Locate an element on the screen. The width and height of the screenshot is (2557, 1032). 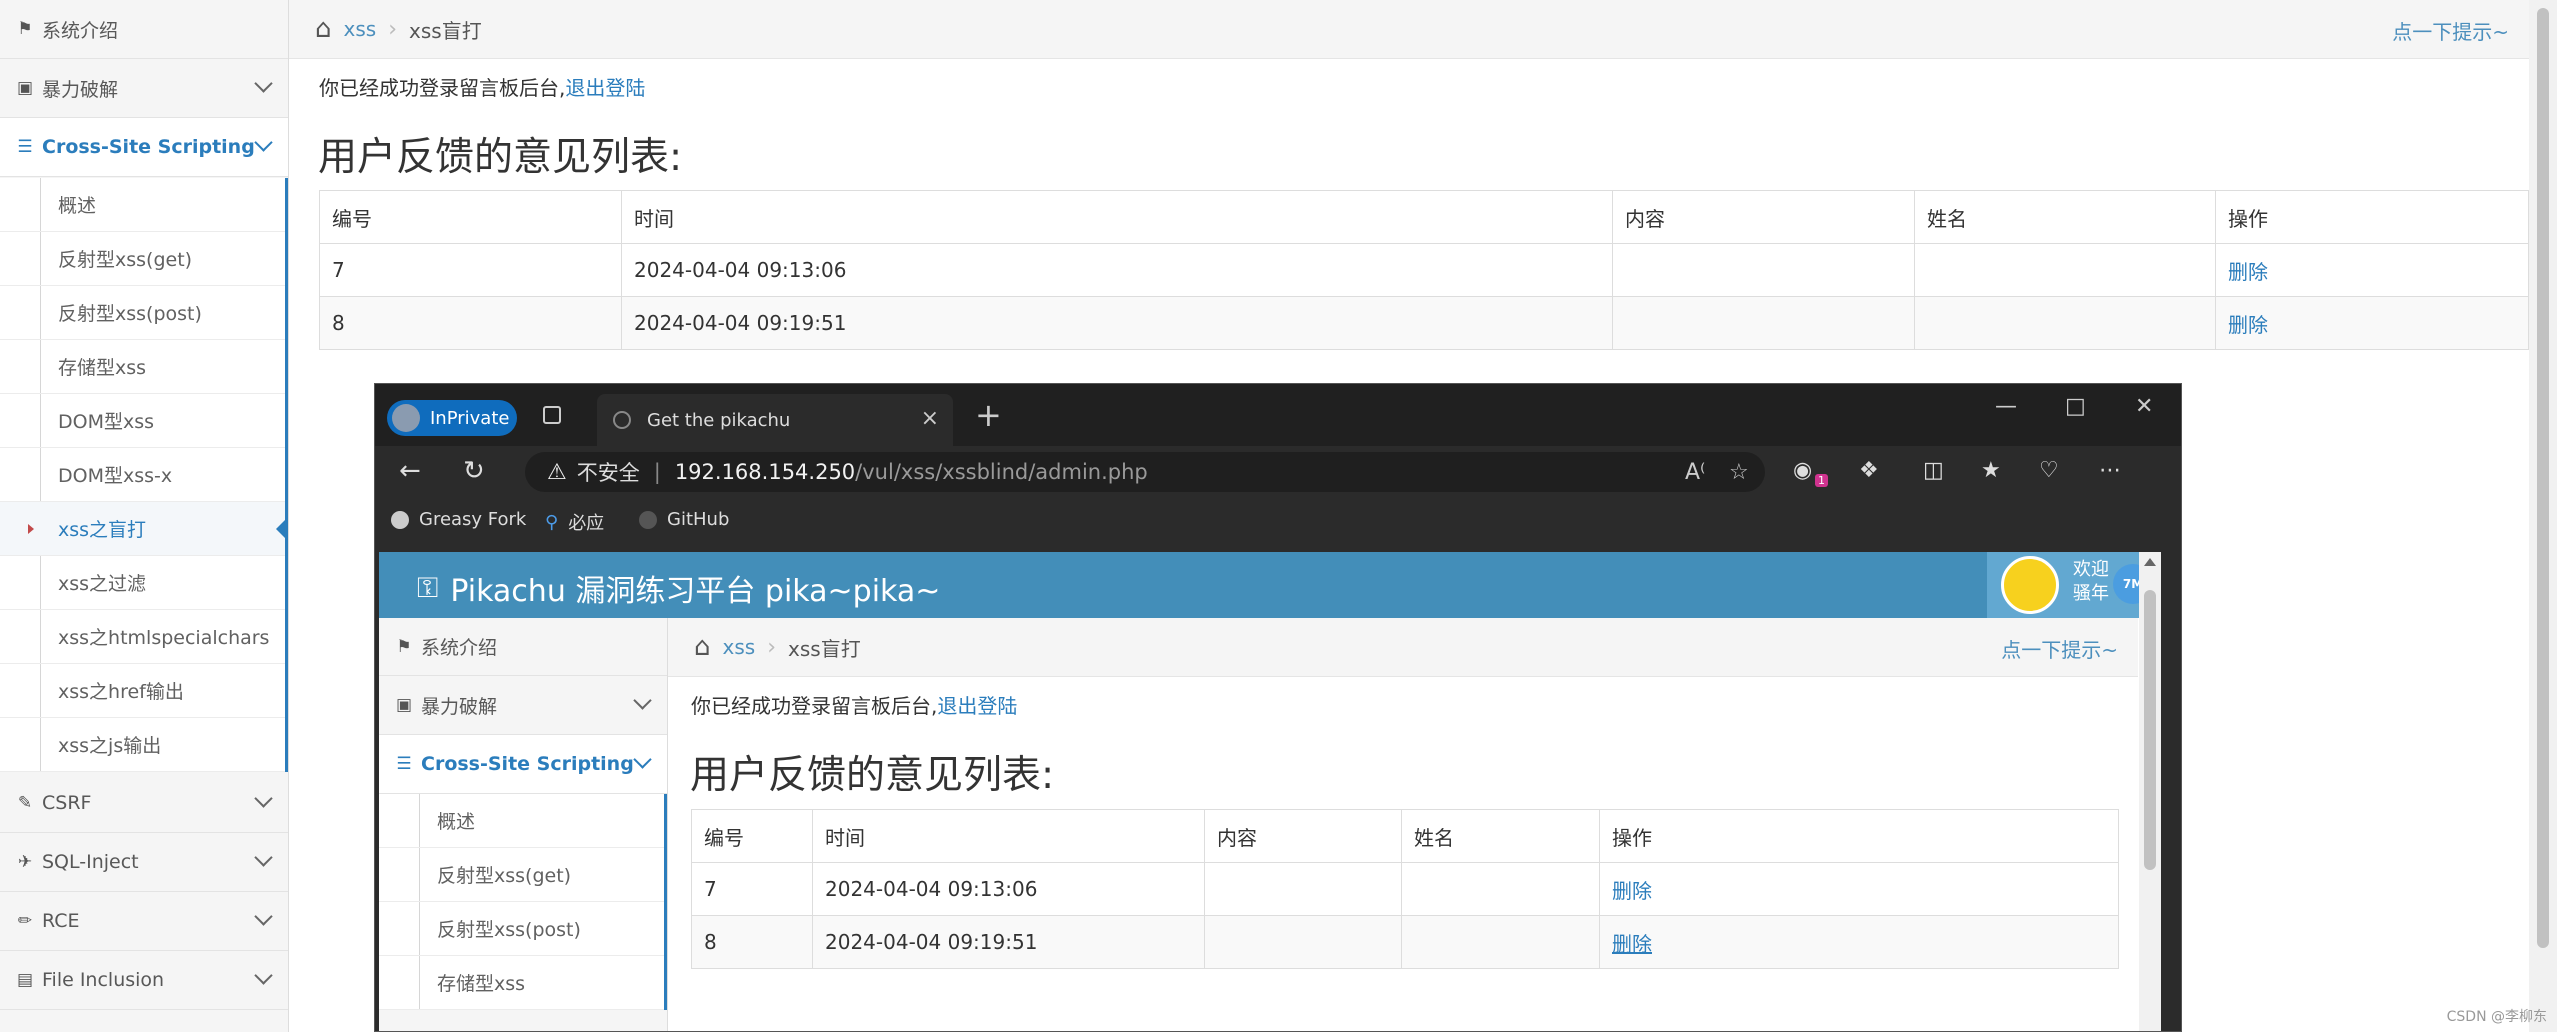
split-screen-icon: ◫ is located at coordinates (1933, 470).